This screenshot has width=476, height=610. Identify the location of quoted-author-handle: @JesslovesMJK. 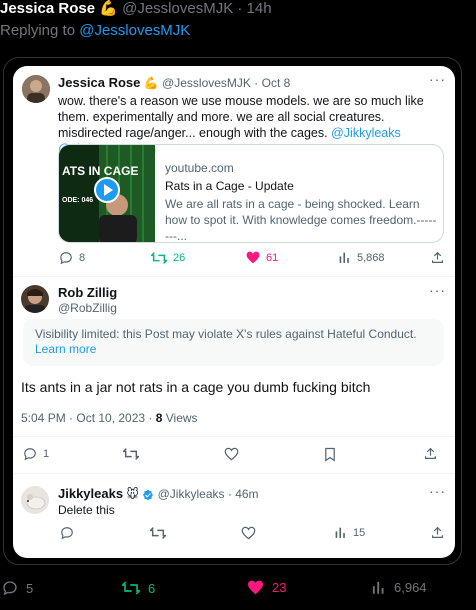
(206, 83).